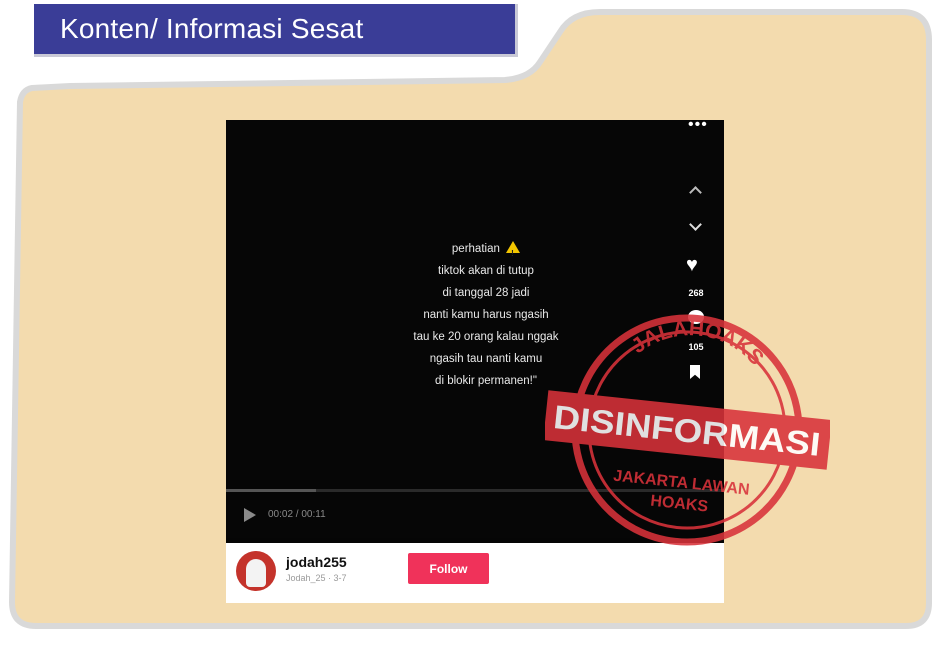 This screenshot has height=646, width=935. Describe the element at coordinates (699, 340) in the screenshot. I see `stamp-top-text: JALAHOAKS` at that location.